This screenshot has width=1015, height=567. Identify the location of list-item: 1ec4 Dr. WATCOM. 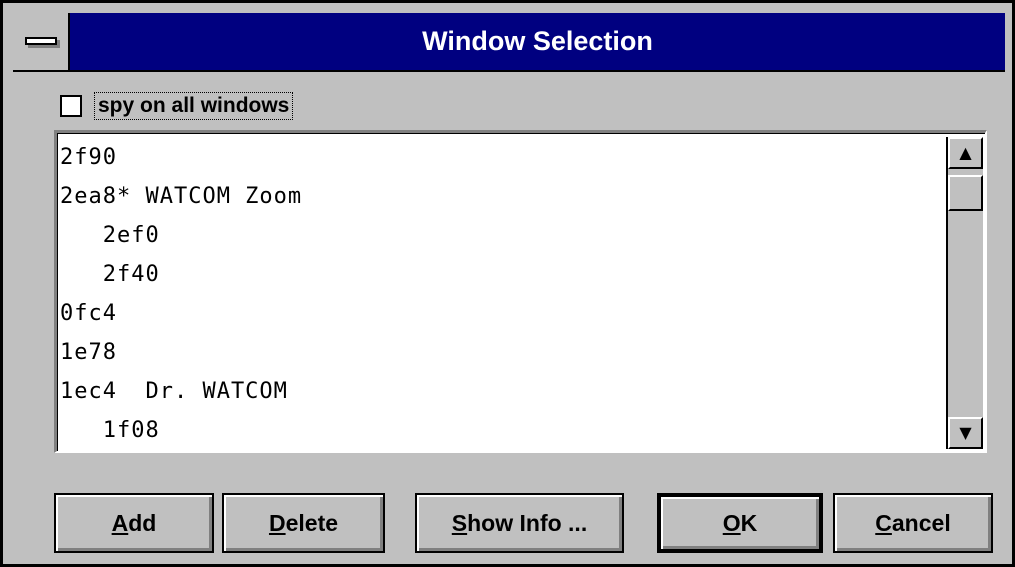
(500, 391).